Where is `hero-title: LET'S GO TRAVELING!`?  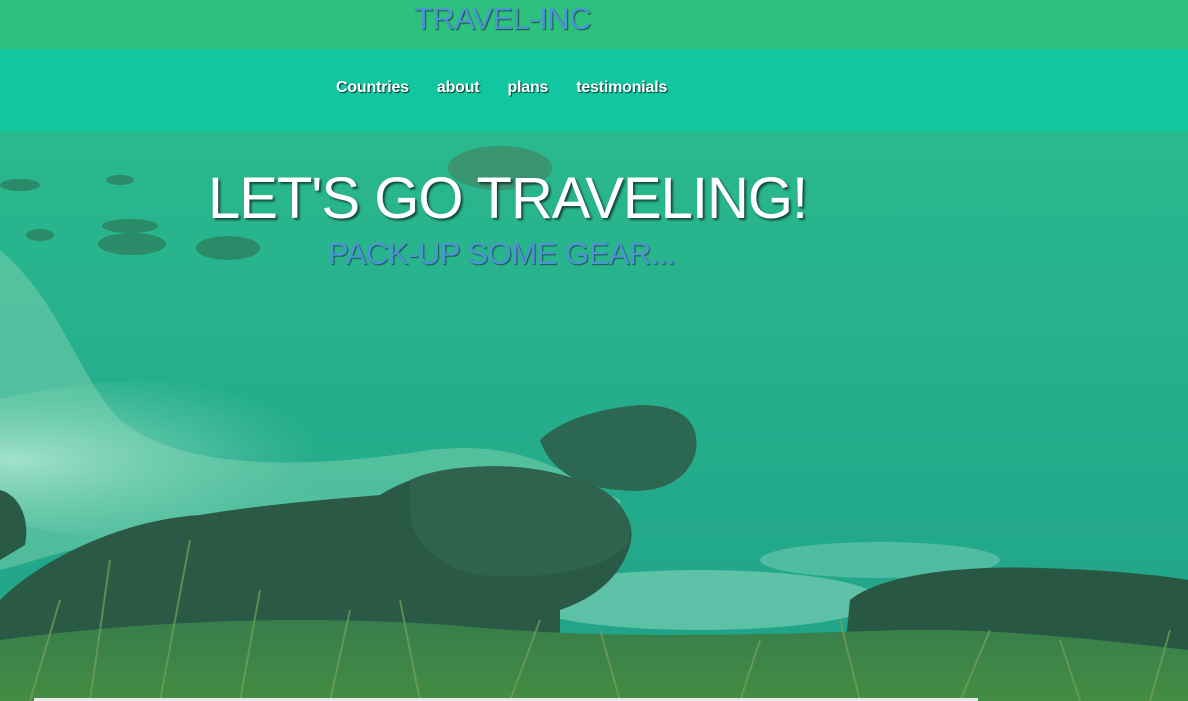
hero-title: LET'S GO TRAVELING! is located at coordinates (508, 198).